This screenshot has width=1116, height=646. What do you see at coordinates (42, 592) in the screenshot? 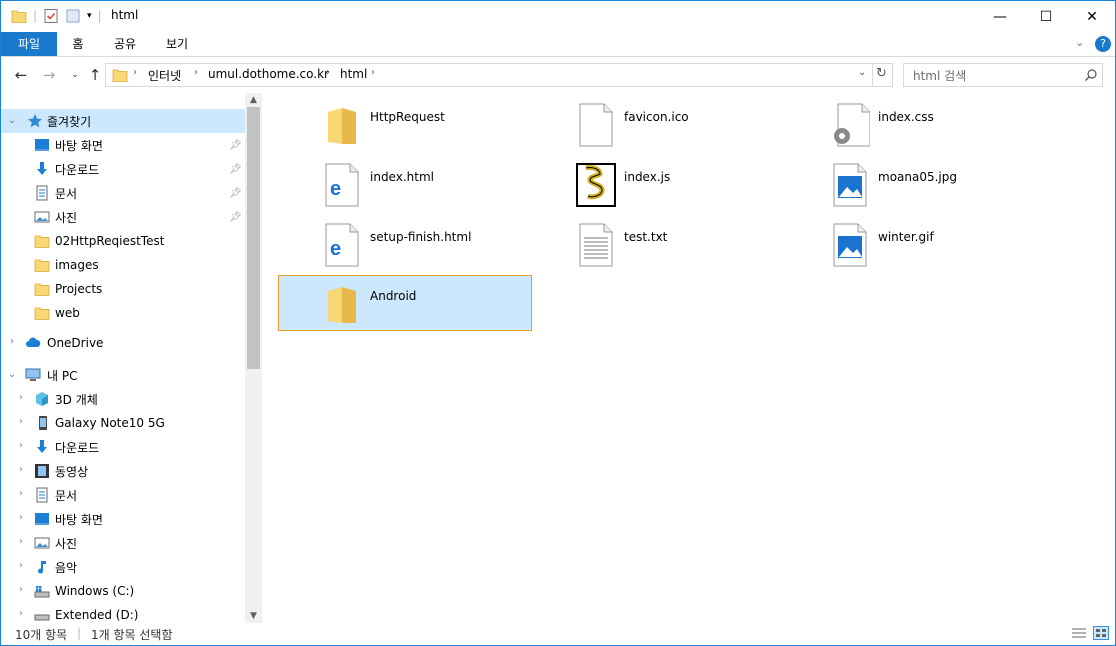
I see `drive-c-icon` at bounding box center [42, 592].